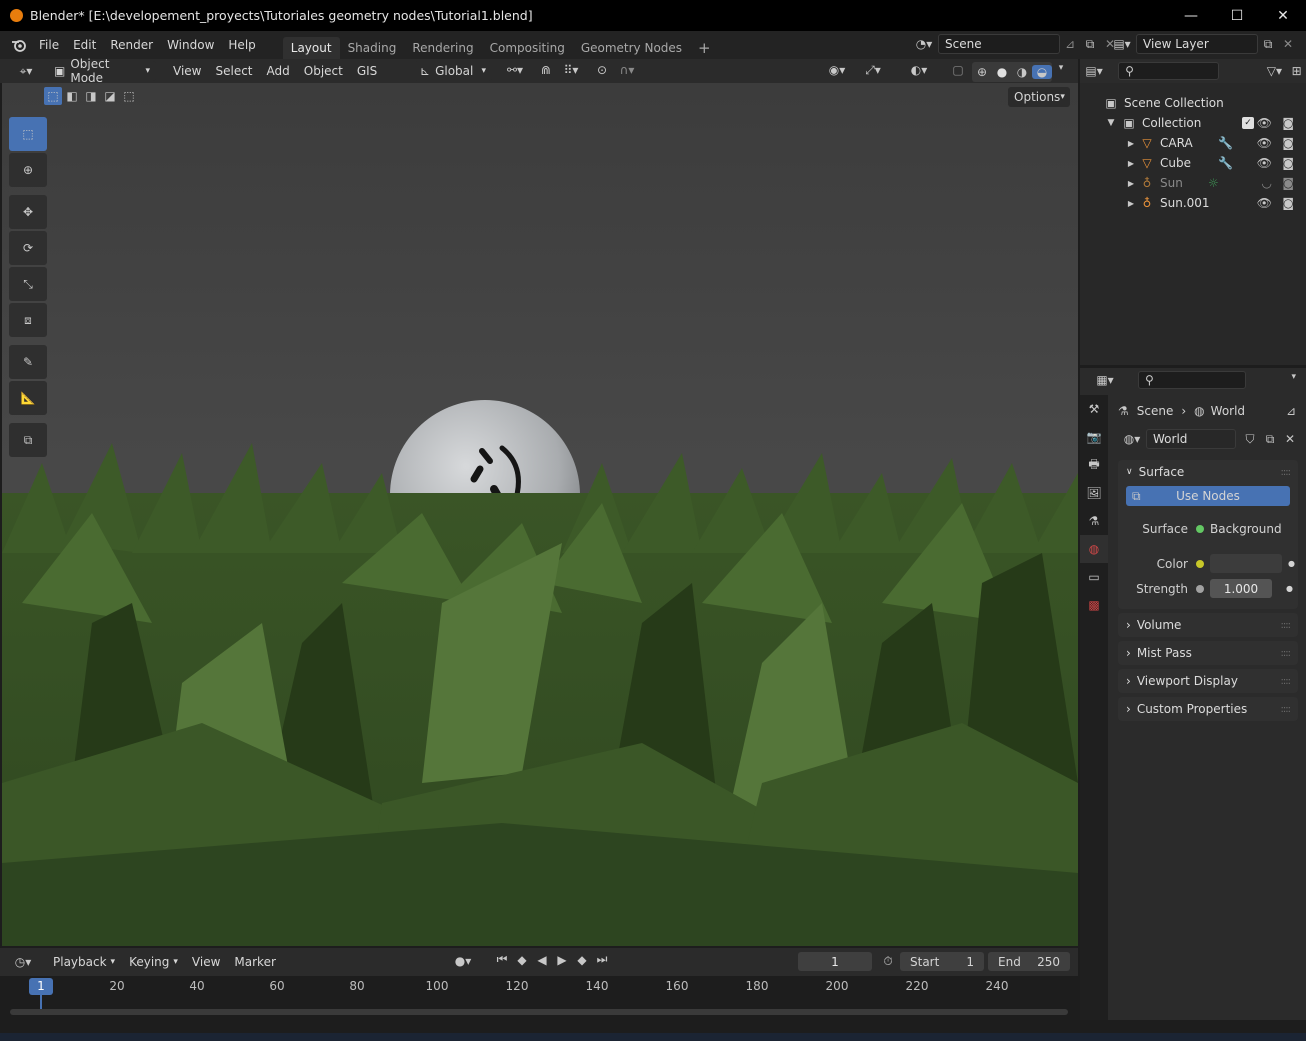 The image size is (1306, 1041). I want to click on view-layer-icon: ▤▾, so click(1122, 44).